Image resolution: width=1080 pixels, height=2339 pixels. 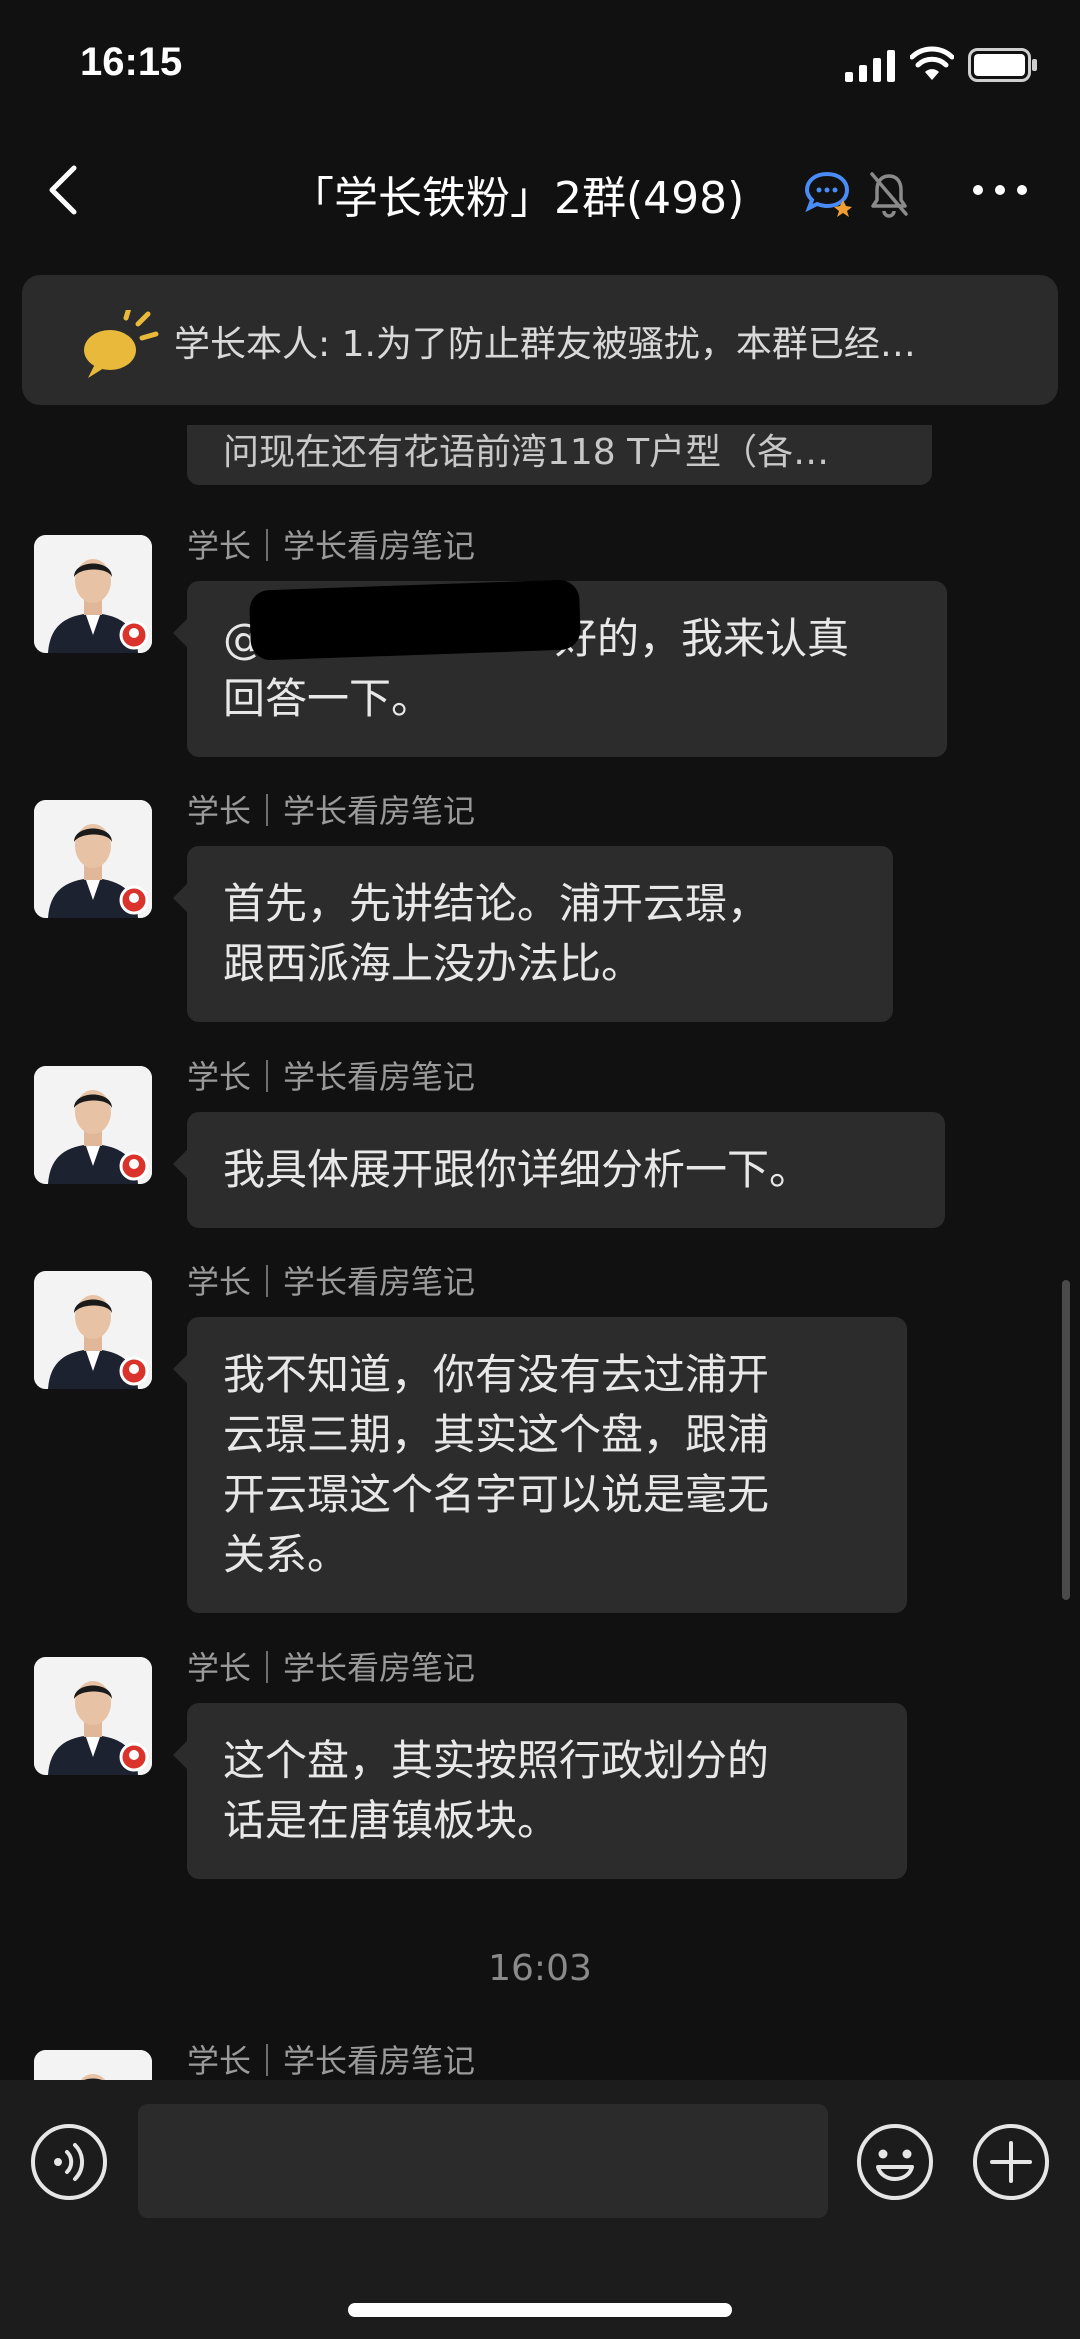 I want to click on message-bubble: 首先，先讲结论。浦开云璟， 跟西派海上没办法比。, so click(x=540, y=934).